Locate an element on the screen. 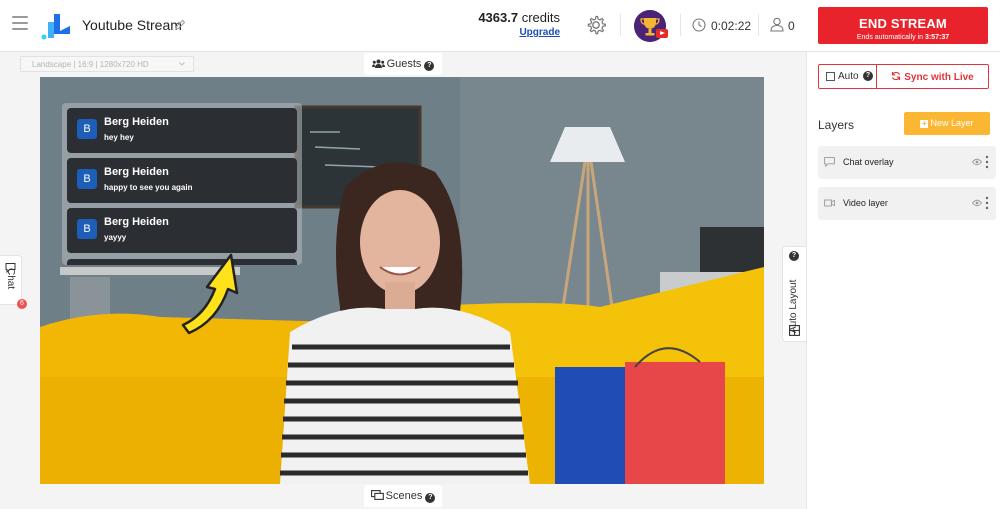  plus-icon: + is located at coordinates (924, 123).